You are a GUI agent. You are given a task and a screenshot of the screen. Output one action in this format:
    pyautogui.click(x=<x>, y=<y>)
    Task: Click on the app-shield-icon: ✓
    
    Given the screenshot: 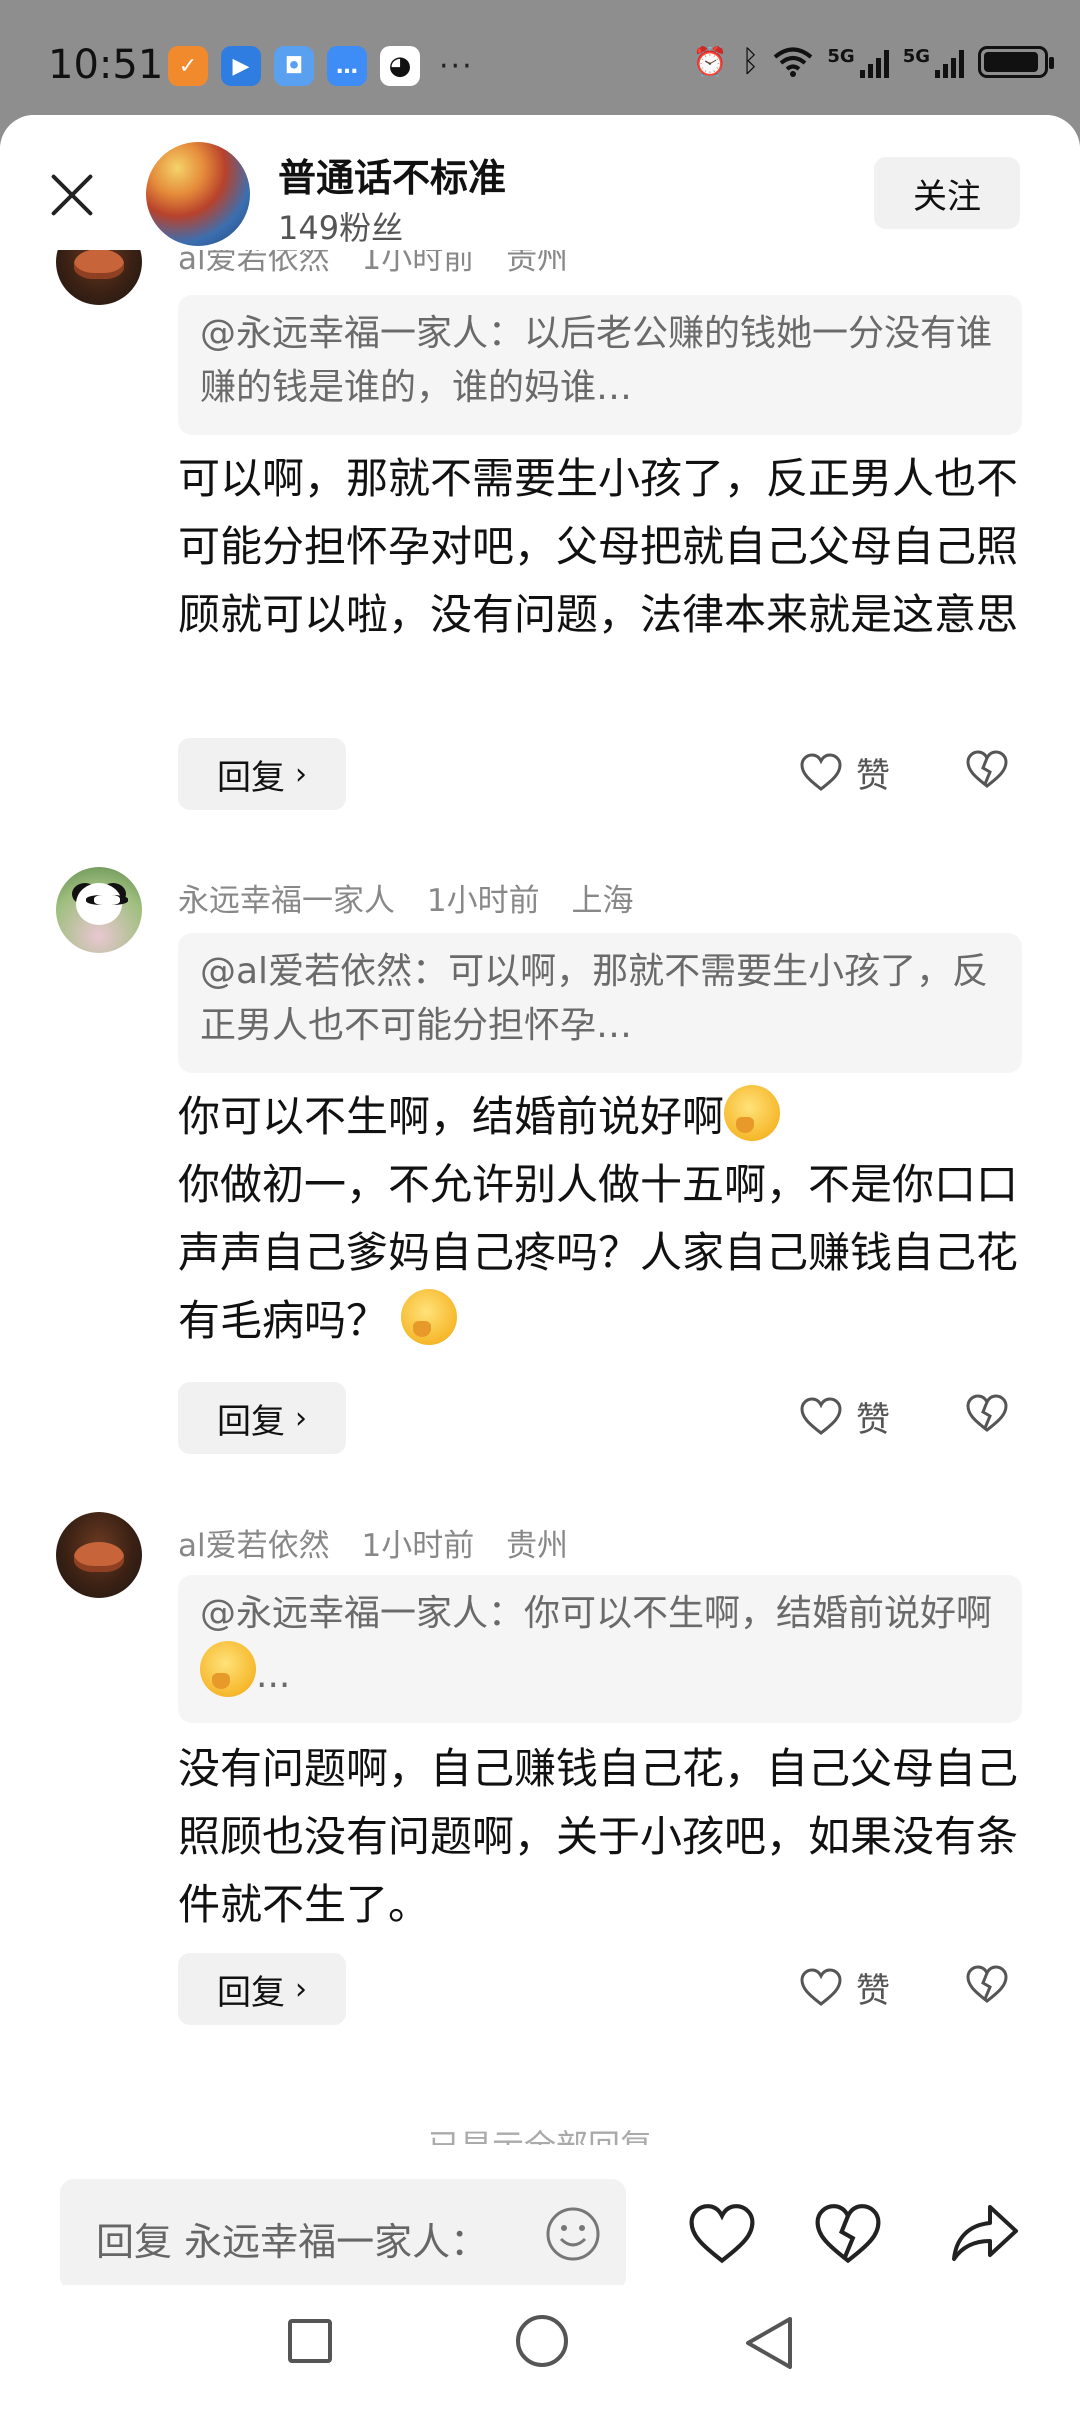 What is the action you would take?
    pyautogui.click(x=188, y=66)
    